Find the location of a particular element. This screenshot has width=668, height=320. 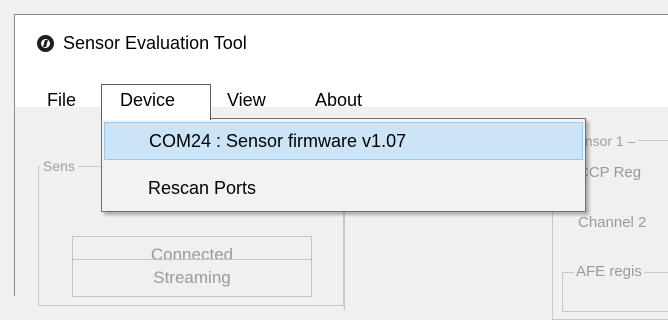

streaming-button: Streaming is located at coordinates (192, 278).